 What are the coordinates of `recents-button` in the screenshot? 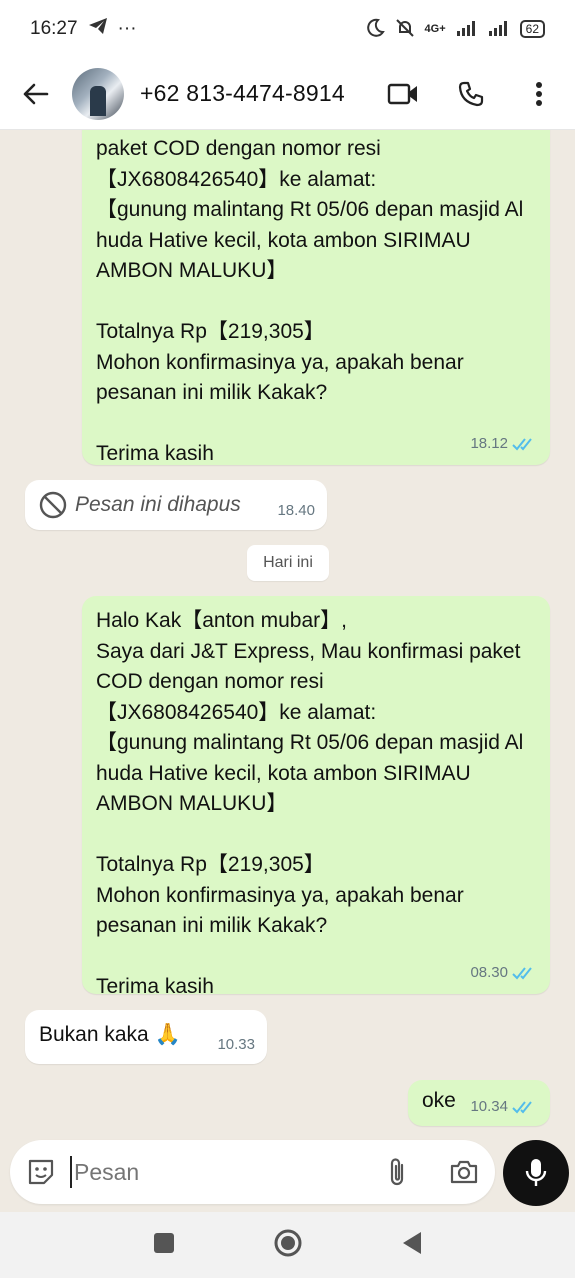 It's located at (164, 1245).